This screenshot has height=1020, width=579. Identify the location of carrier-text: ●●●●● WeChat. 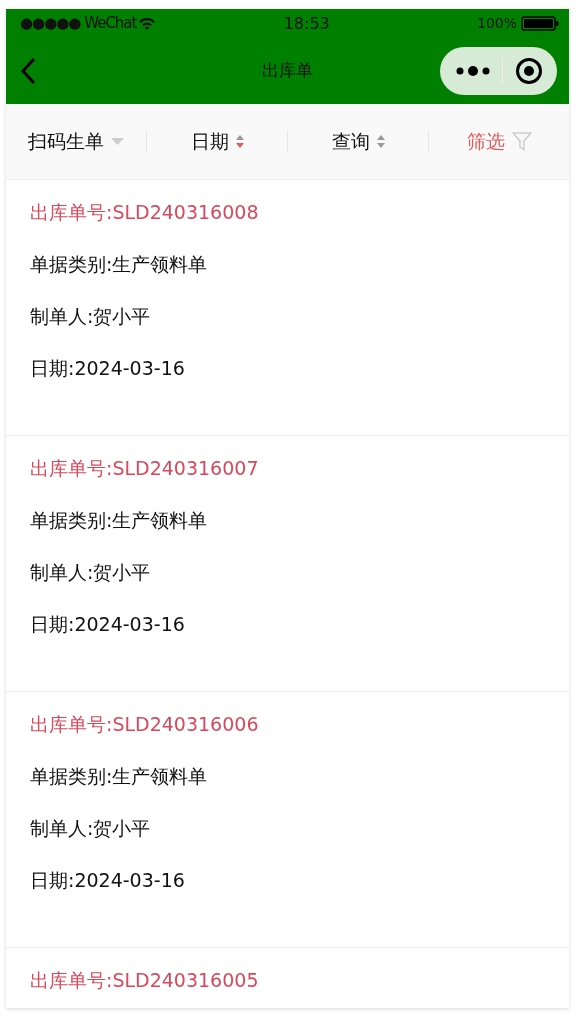
(78, 23).